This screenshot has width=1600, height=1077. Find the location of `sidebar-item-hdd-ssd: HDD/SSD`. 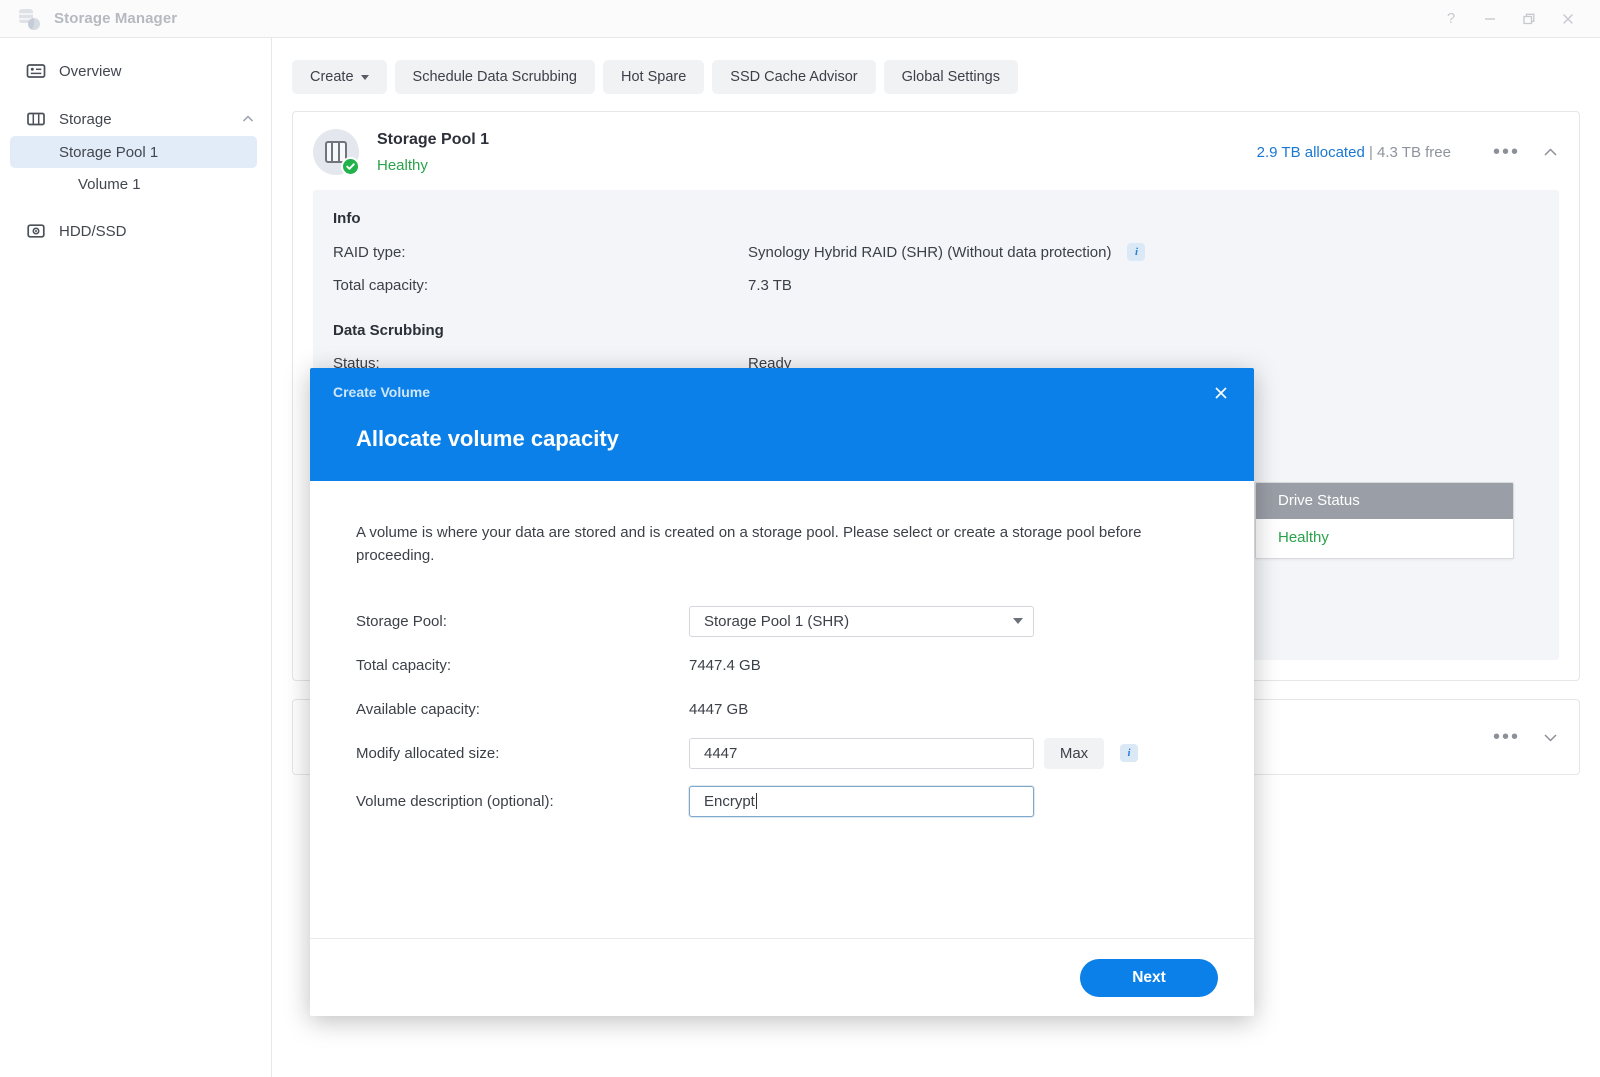

sidebar-item-hdd-ssd: HDD/SSD is located at coordinates (133, 231).